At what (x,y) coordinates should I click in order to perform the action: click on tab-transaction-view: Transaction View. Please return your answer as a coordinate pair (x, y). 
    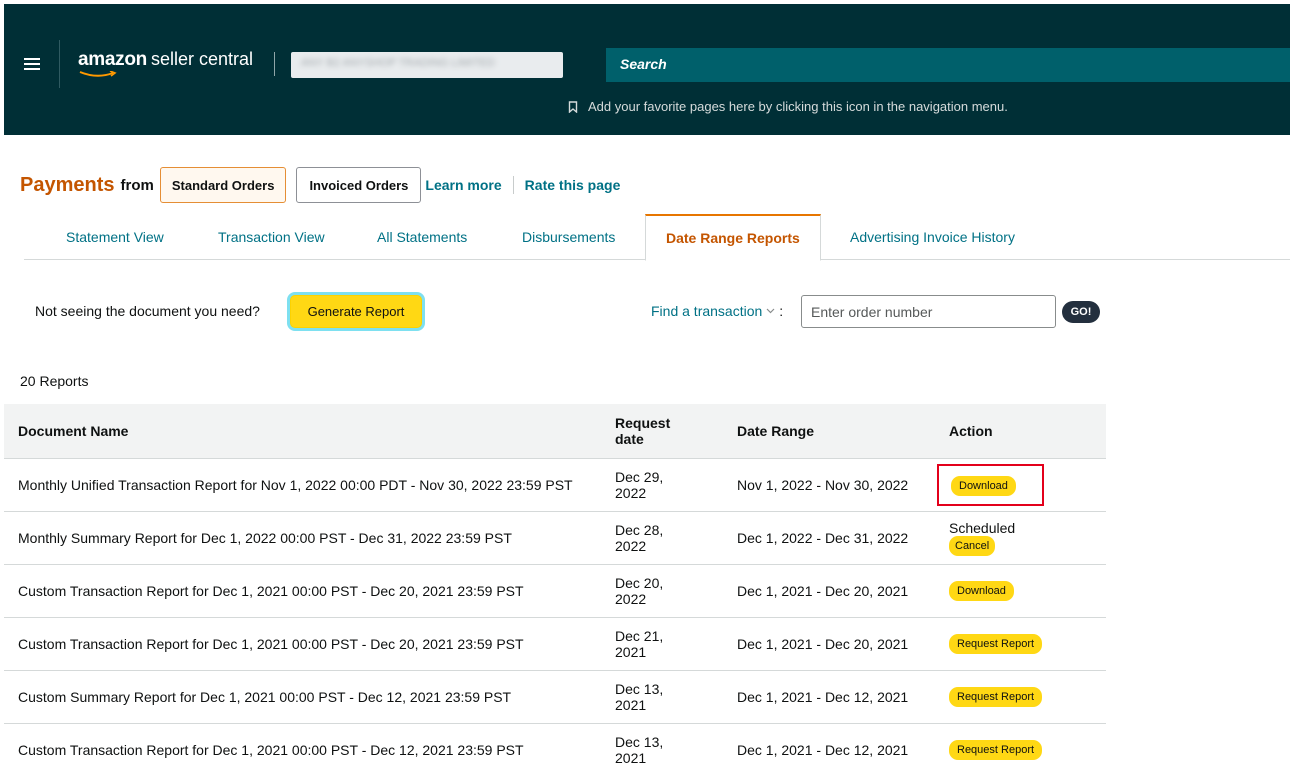
    Looking at the image, I should click on (271, 237).